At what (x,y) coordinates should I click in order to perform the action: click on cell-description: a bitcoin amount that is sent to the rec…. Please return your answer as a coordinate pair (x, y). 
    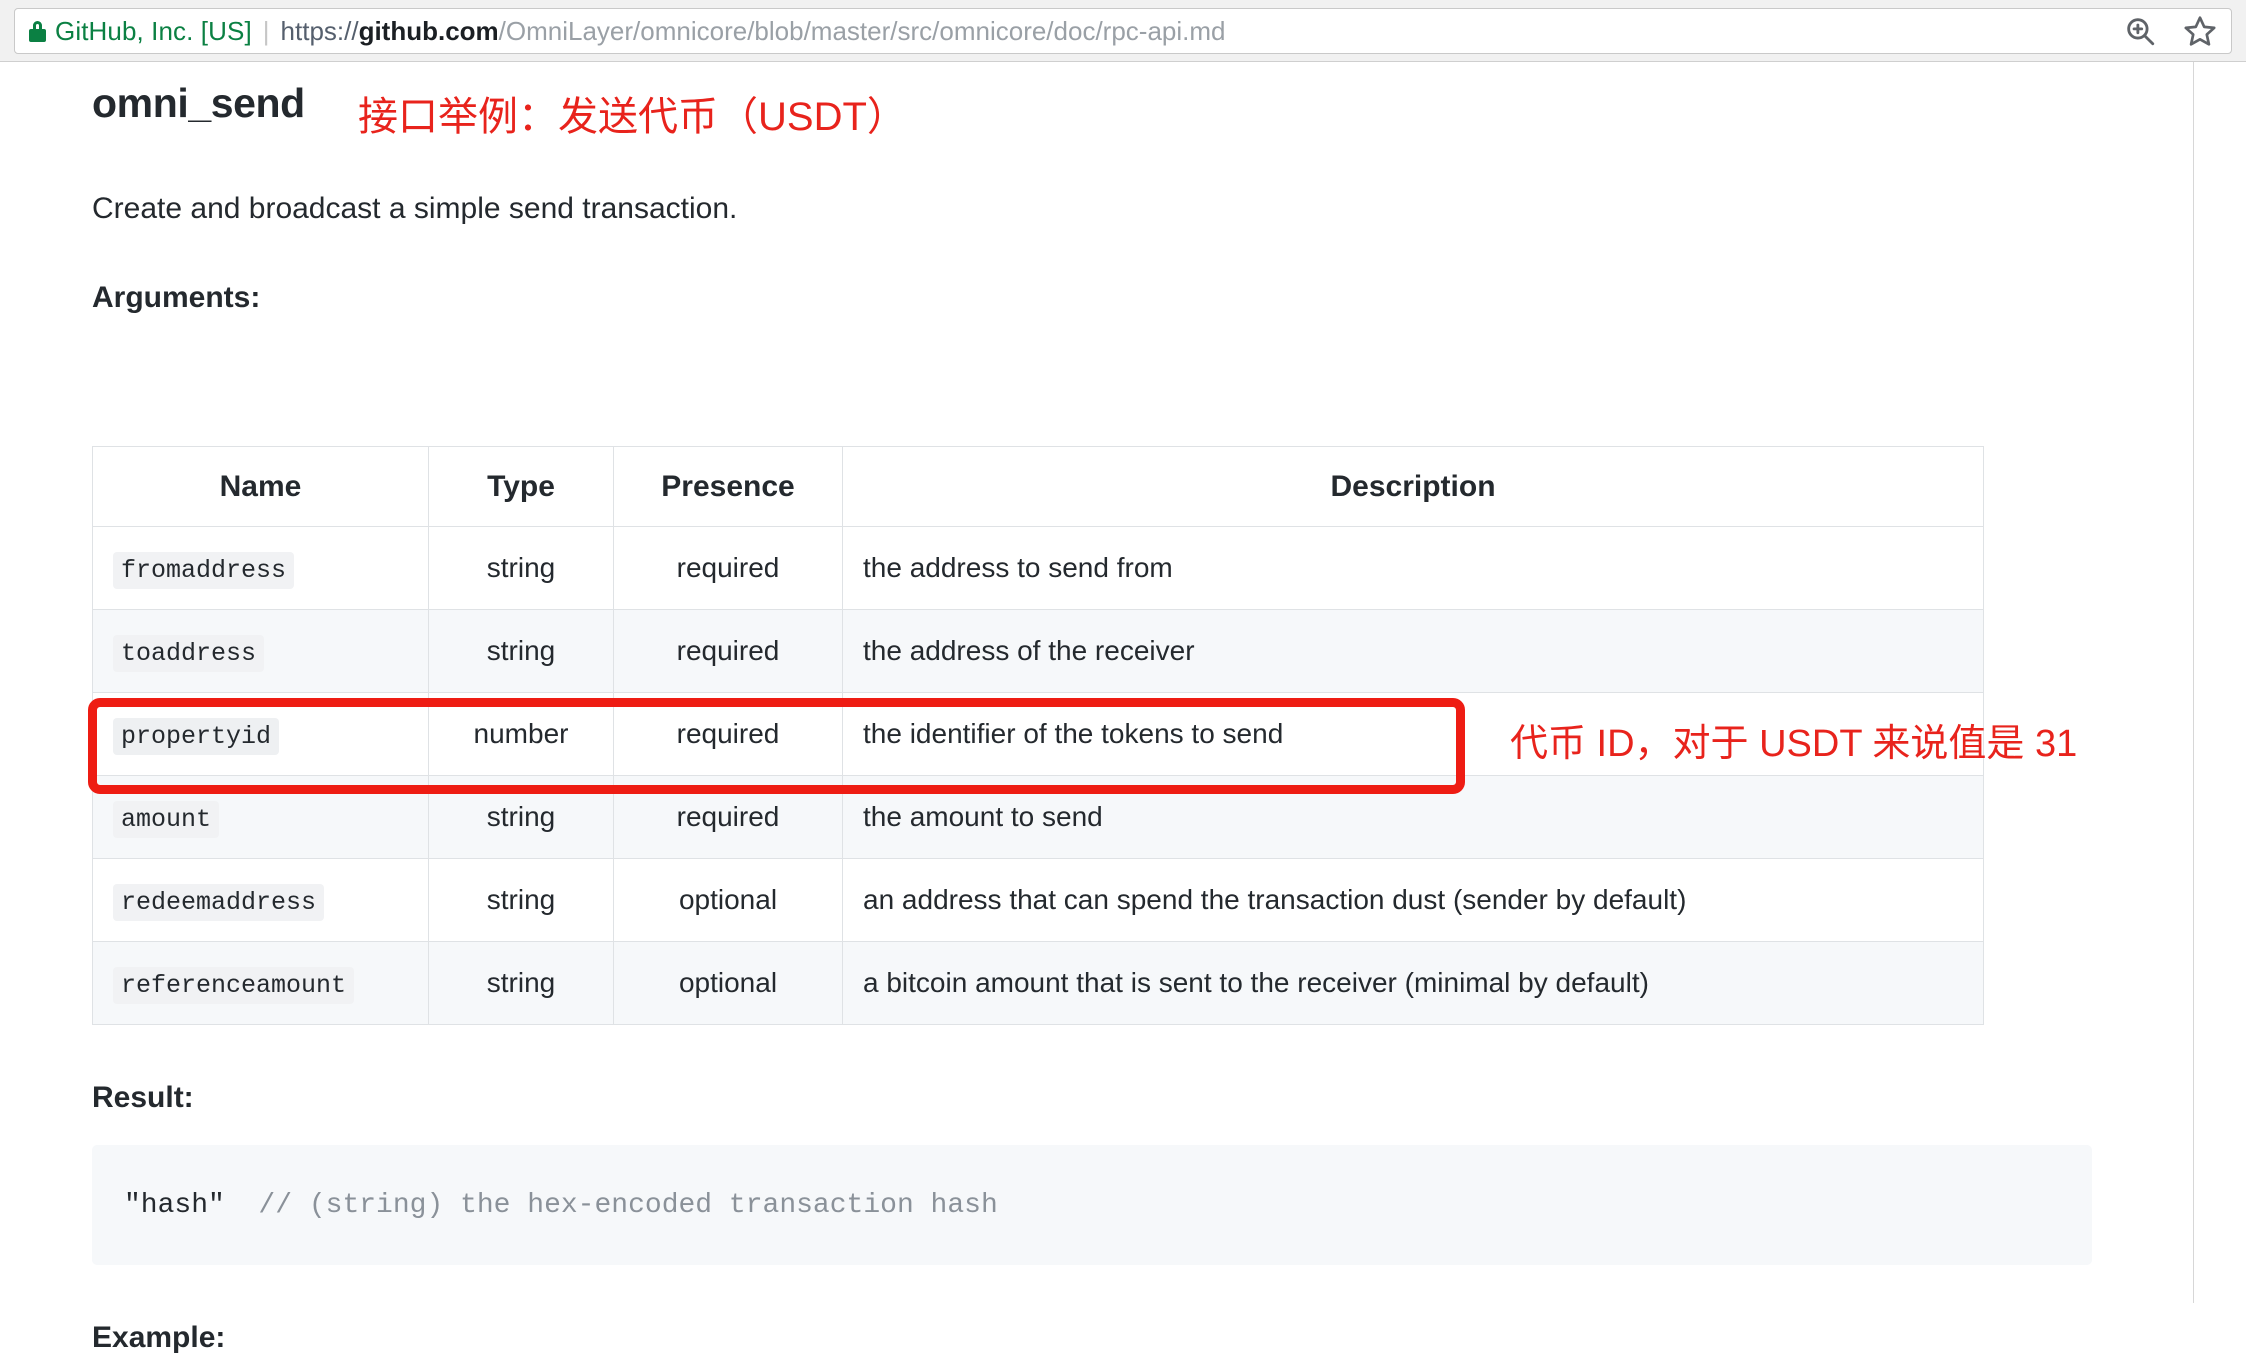
    Looking at the image, I should click on (1413, 983).